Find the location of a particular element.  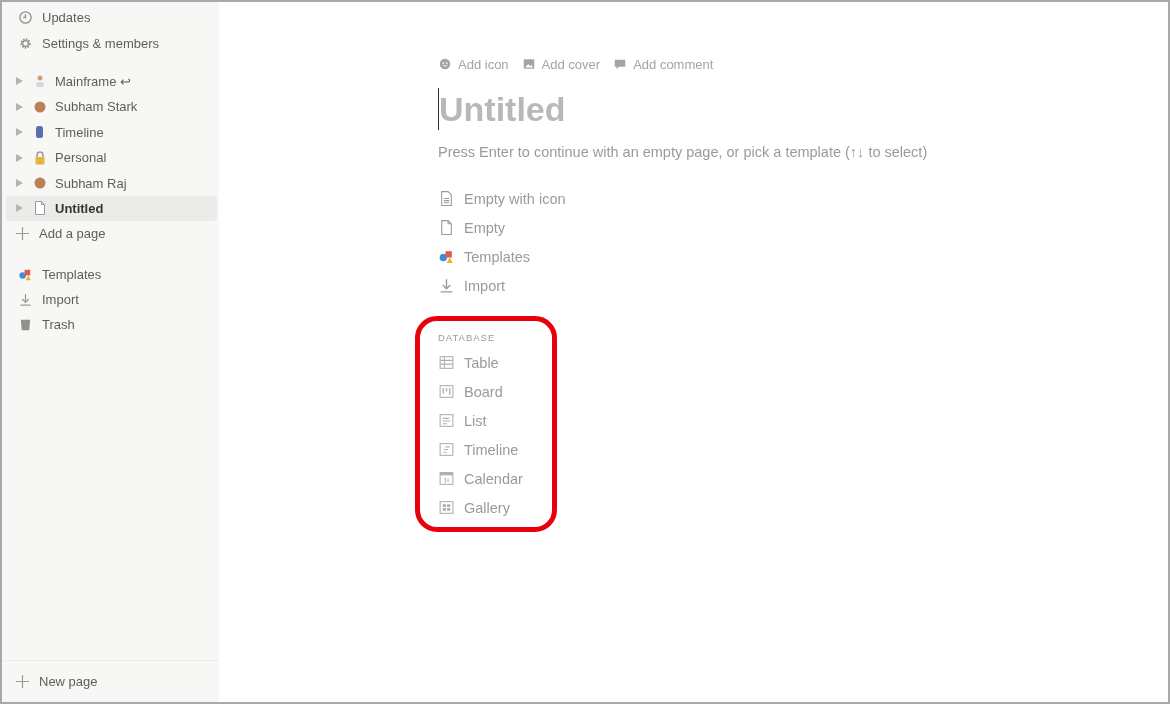

page-item: Timeline is located at coordinates (111, 132).